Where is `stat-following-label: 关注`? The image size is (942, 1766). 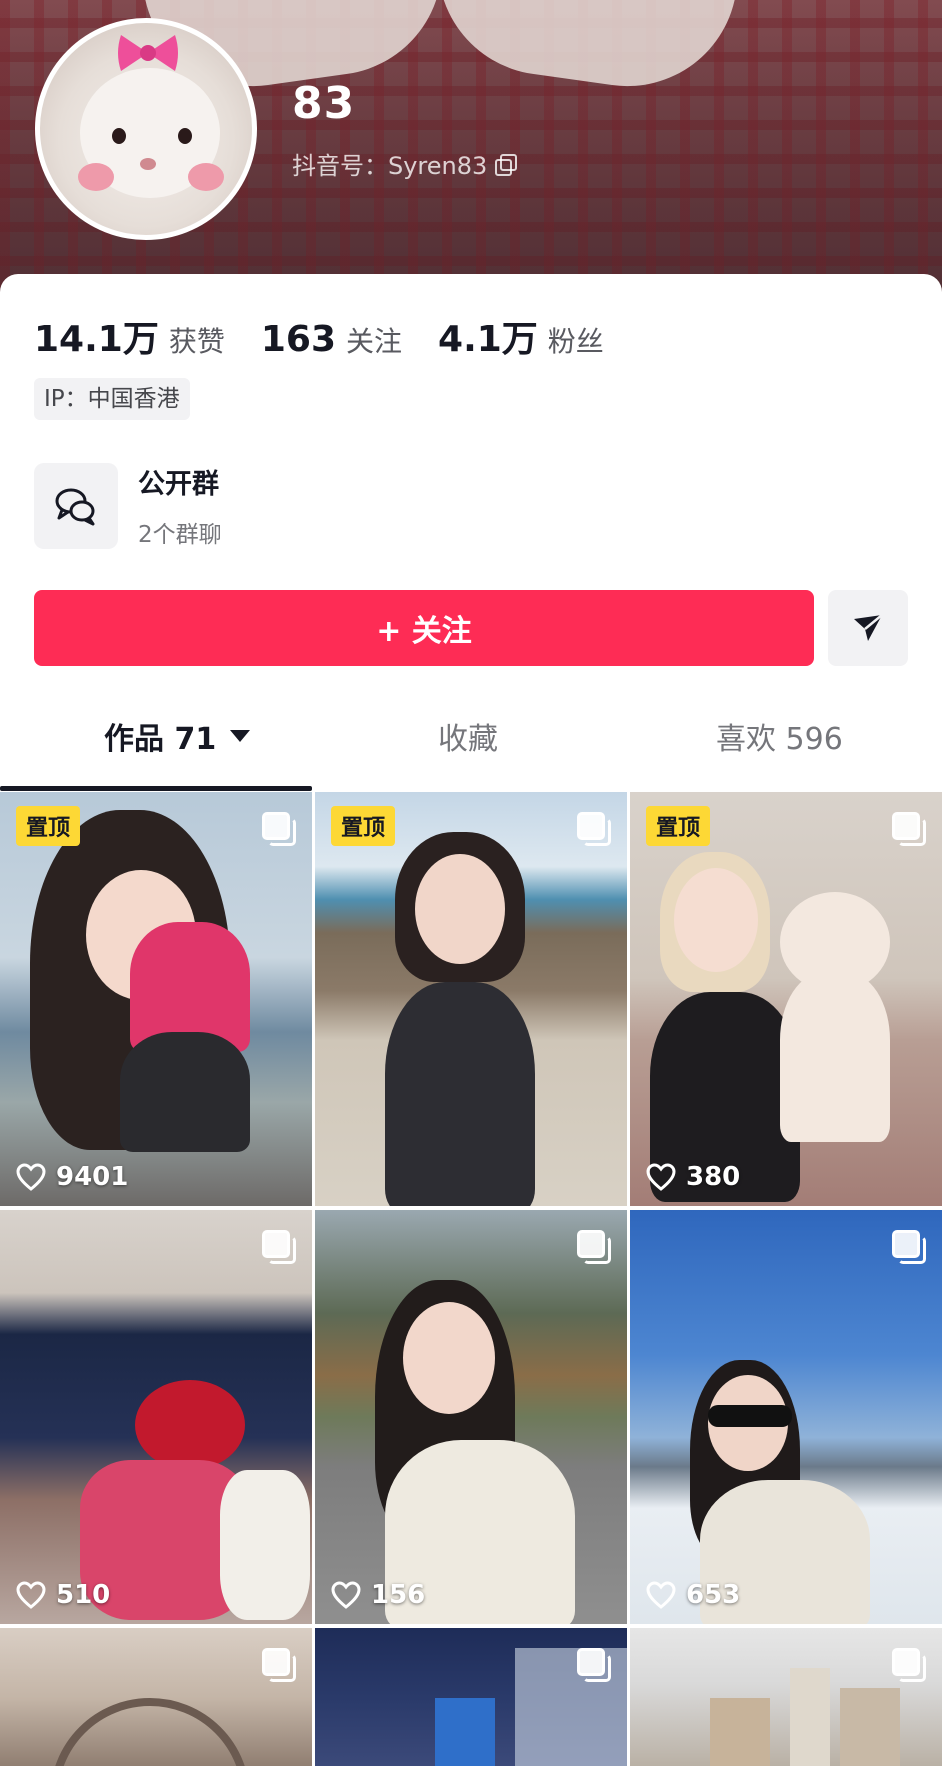 stat-following-label: 关注 is located at coordinates (374, 341).